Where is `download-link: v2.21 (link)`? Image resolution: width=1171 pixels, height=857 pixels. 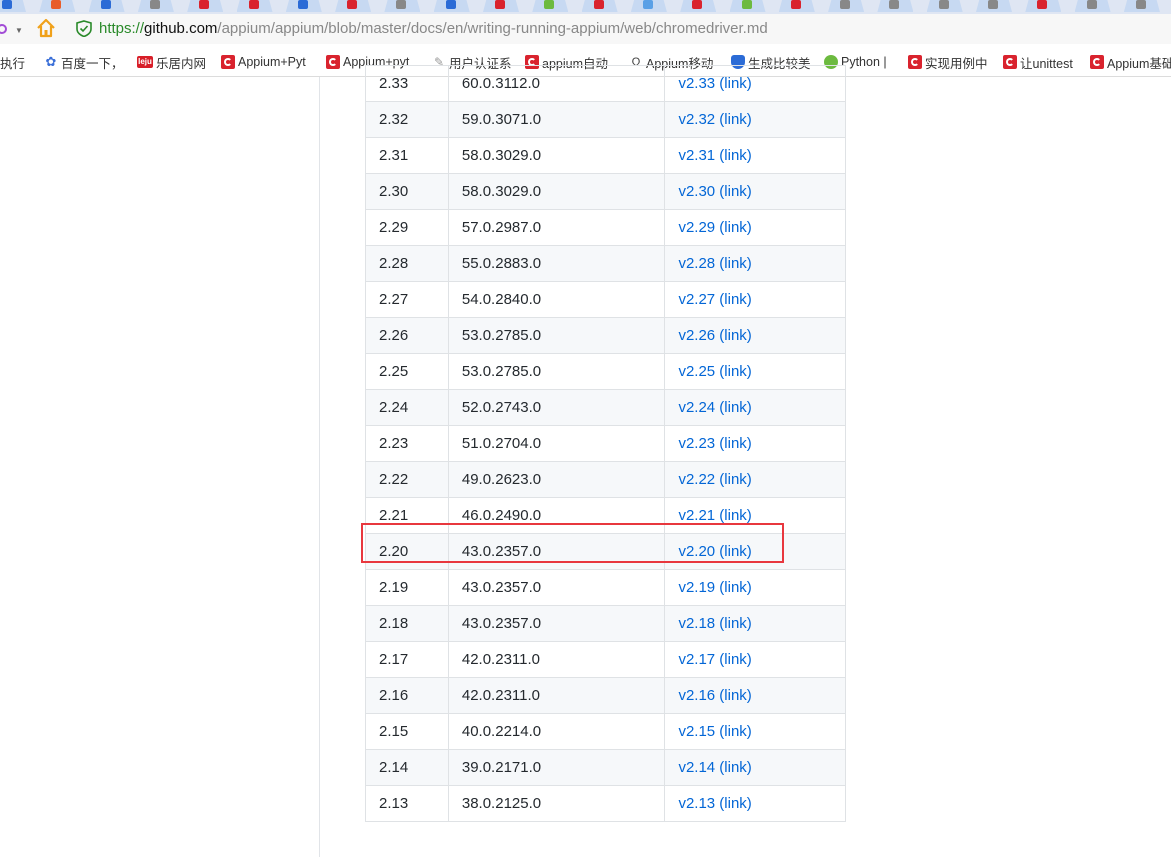
download-link: v2.21 (link) is located at coordinates (714, 515).